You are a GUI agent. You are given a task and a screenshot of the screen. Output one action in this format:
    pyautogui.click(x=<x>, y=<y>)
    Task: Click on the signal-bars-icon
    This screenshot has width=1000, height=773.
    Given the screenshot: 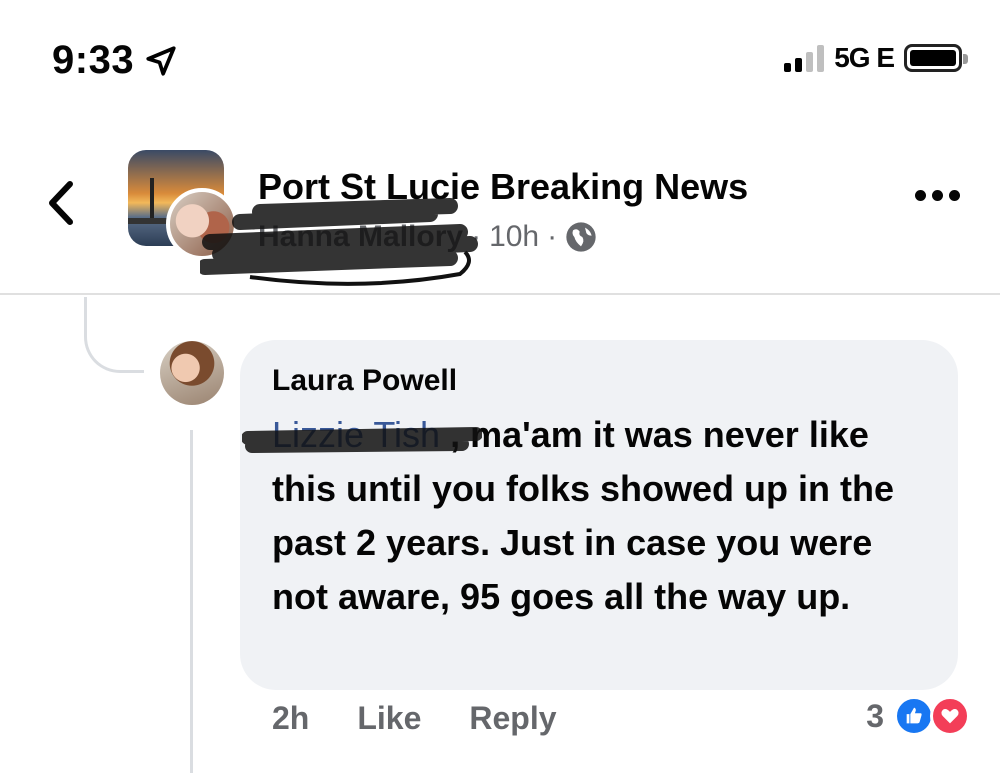 What is the action you would take?
    pyautogui.click(x=804, y=58)
    